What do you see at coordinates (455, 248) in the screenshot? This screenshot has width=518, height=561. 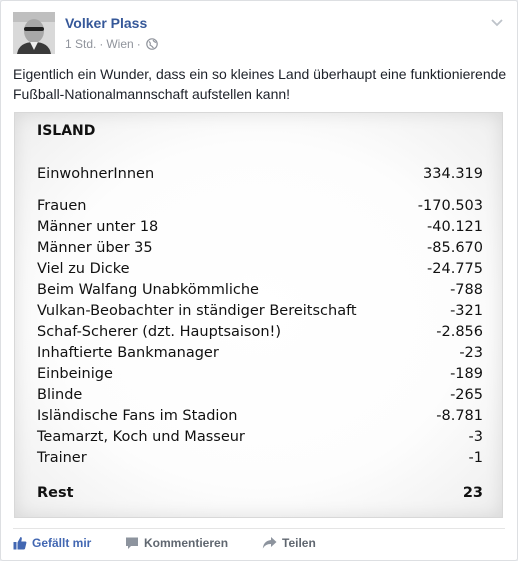 I see `row-value: -85.670` at bounding box center [455, 248].